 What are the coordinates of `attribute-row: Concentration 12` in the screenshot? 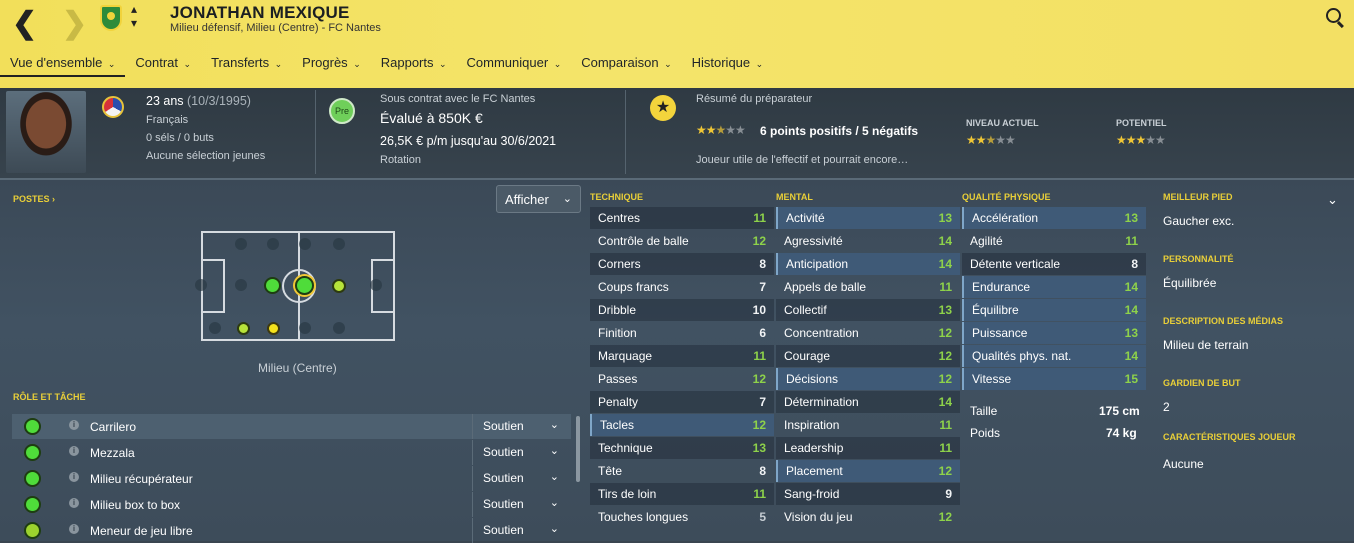 It's located at (868, 333).